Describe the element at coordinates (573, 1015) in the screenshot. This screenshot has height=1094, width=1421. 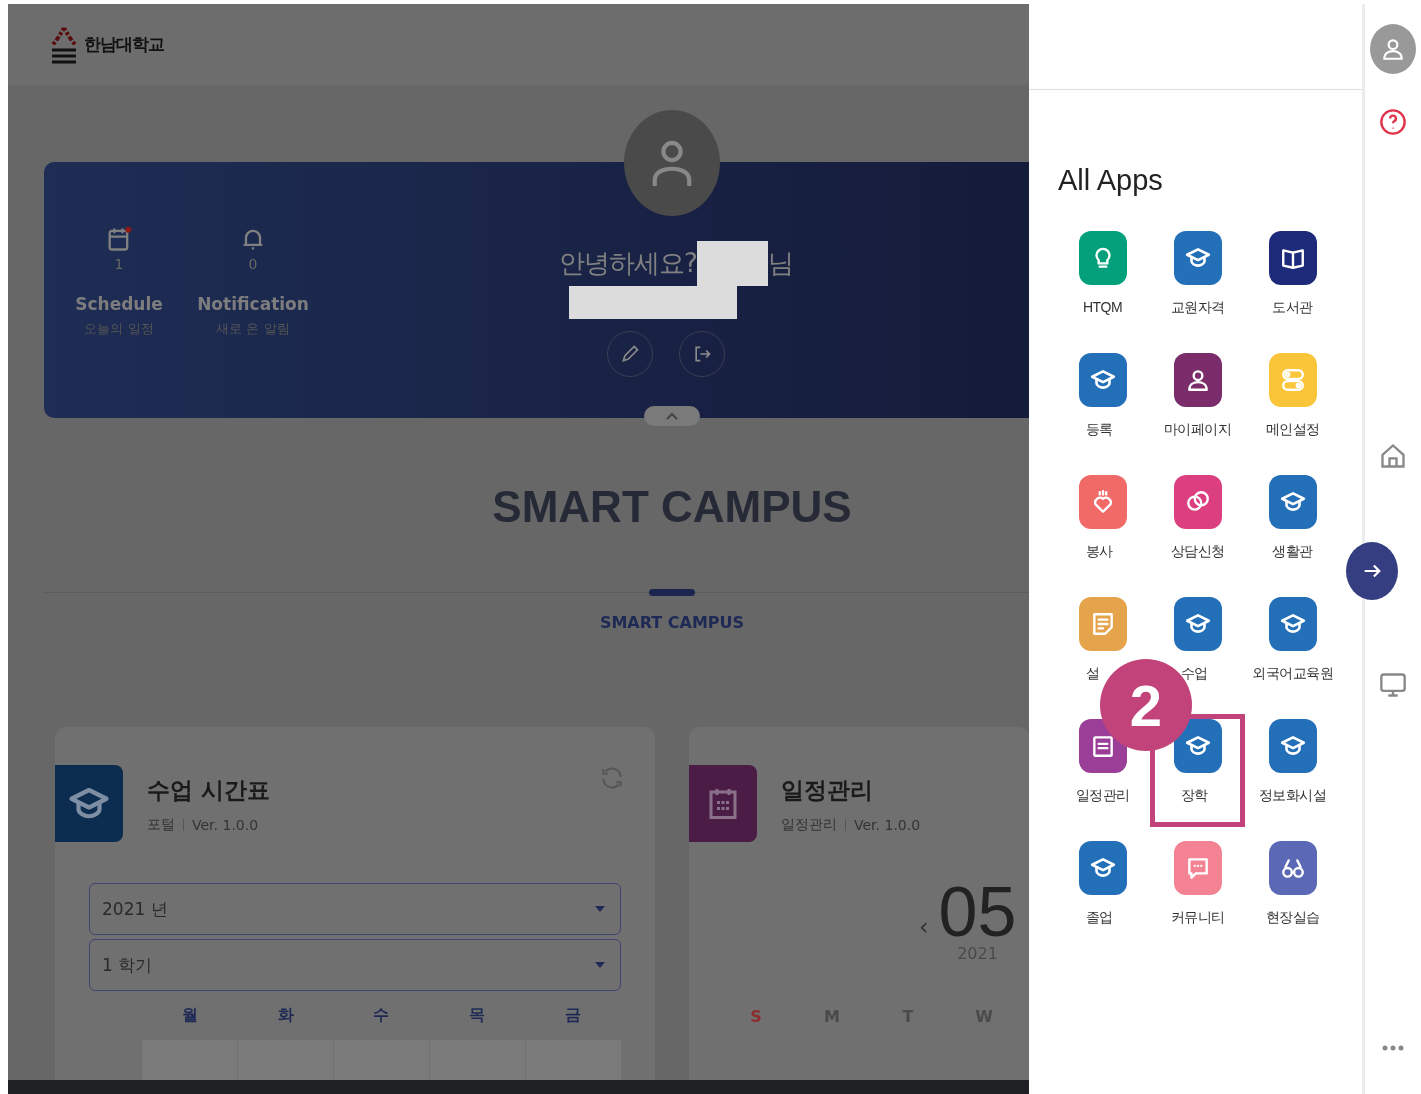
I see `weekday-header: 금` at that location.